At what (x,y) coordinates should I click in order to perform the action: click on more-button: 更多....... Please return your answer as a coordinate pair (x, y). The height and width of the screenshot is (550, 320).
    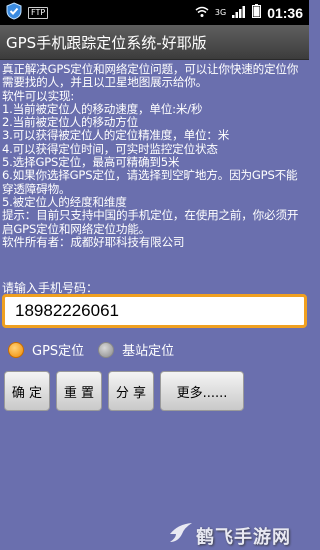
    Looking at the image, I should click on (202, 391).